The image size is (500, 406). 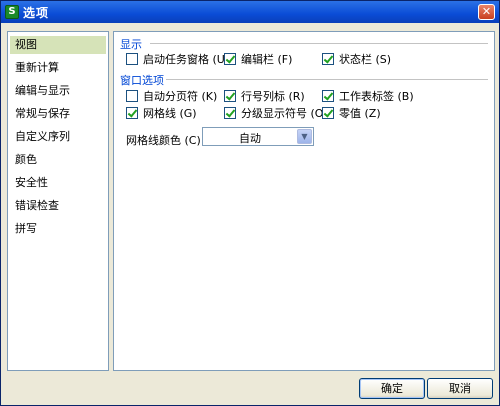 What do you see at coordinates (486, 12) in the screenshot?
I see `close-icon: ✕` at bounding box center [486, 12].